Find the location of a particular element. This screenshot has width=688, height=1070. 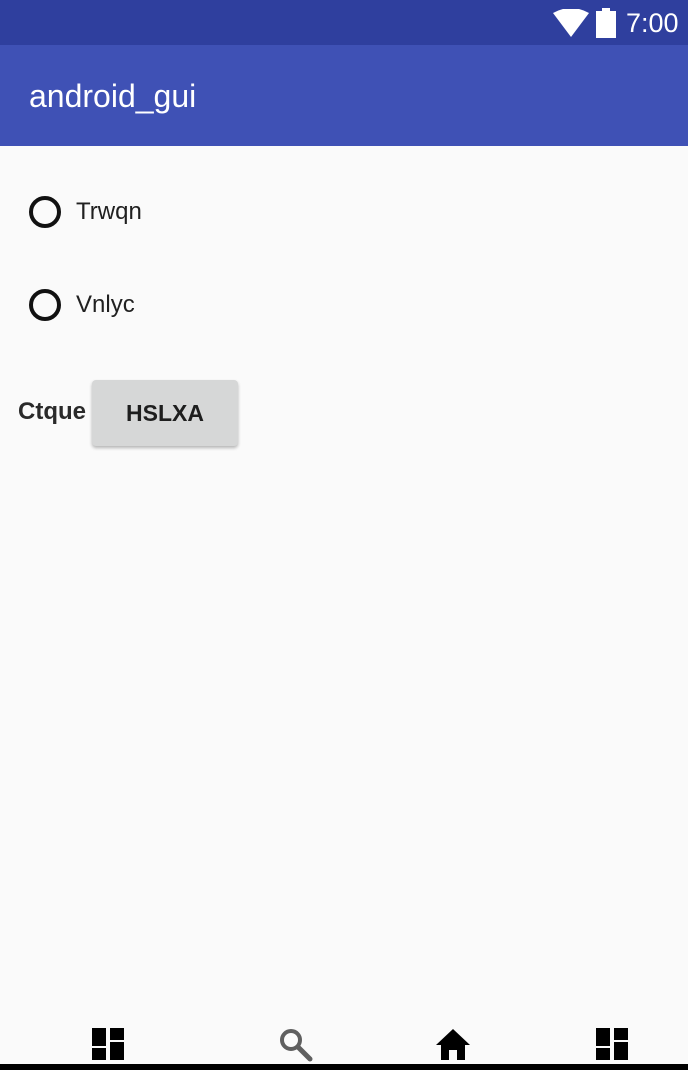

home-icon is located at coordinates (453, 1044).